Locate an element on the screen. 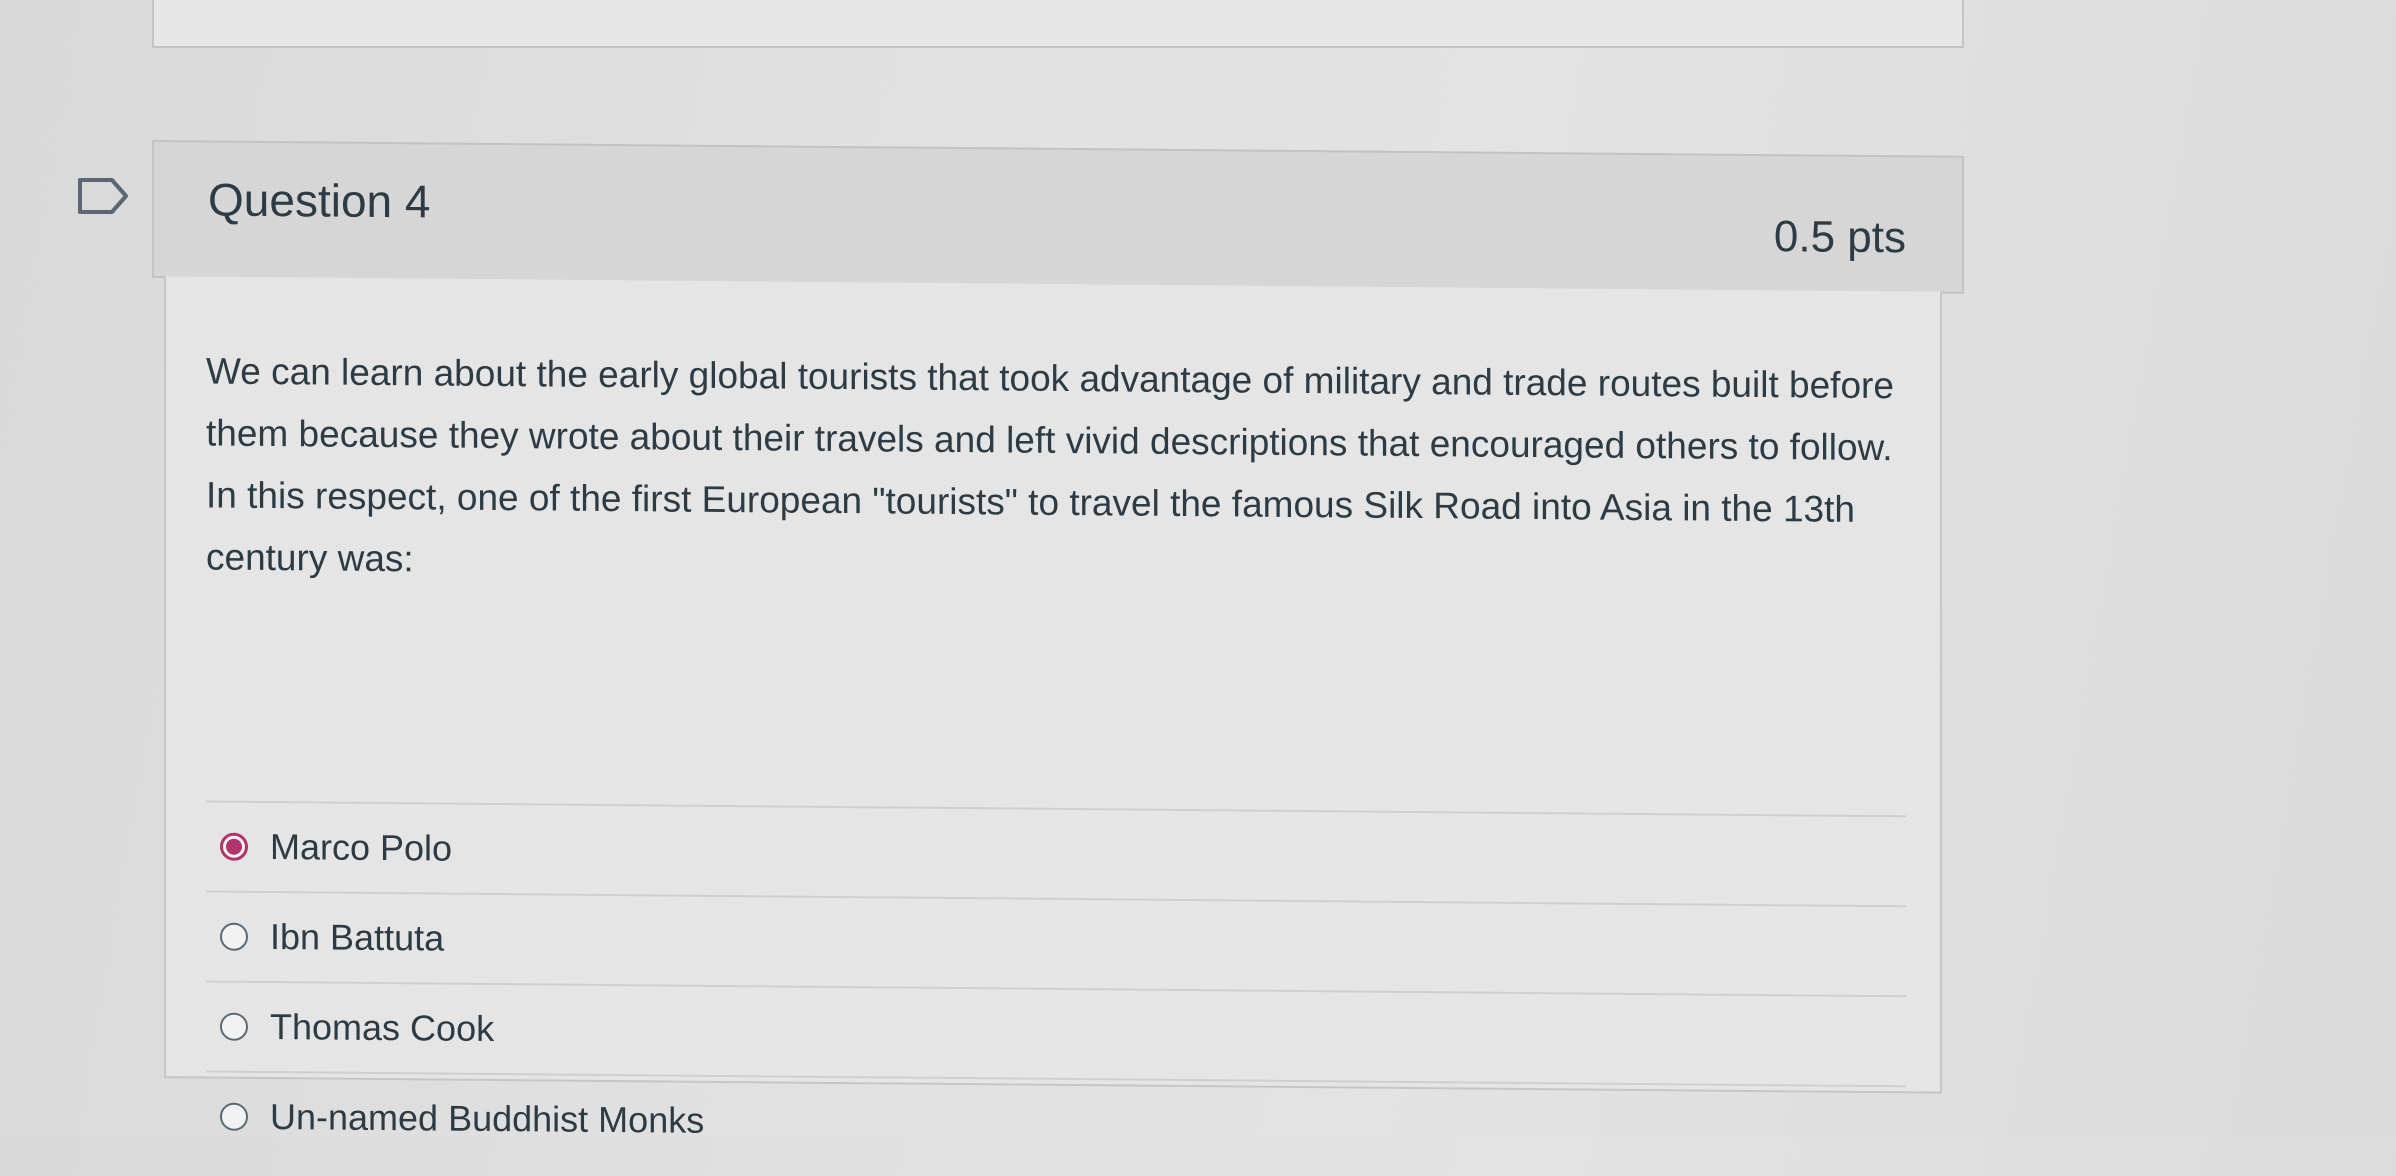  answer-option-marco-polo: Marco Polo is located at coordinates (1056, 855).